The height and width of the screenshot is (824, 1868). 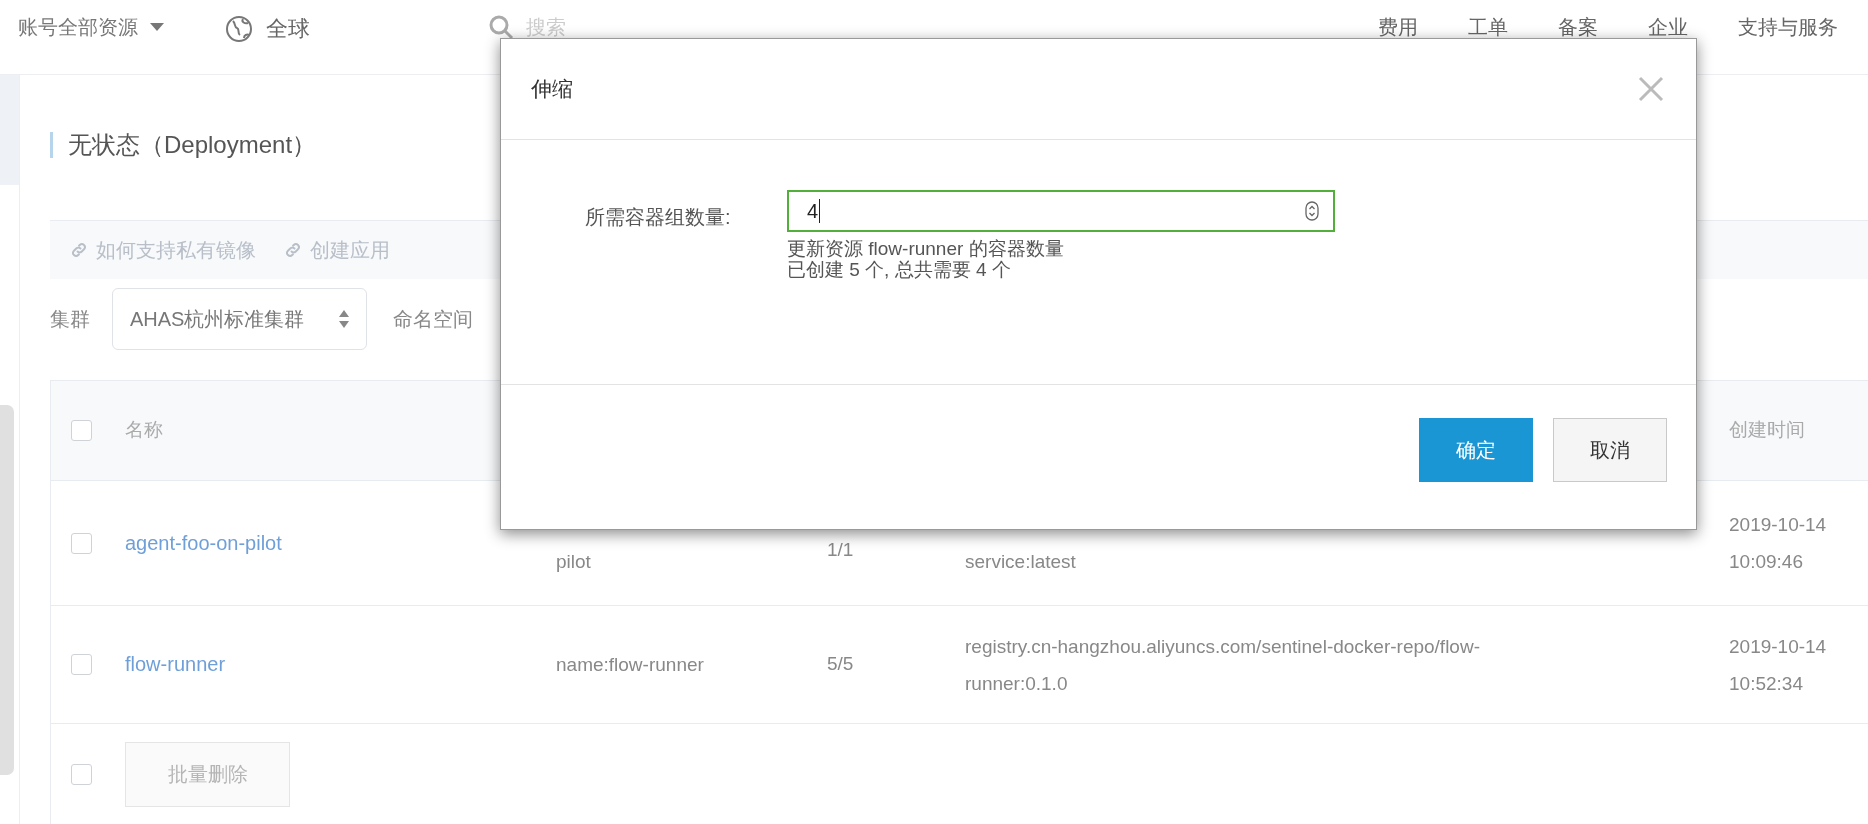 What do you see at coordinates (1610, 450) in the screenshot?
I see `cancel-button: 取消` at bounding box center [1610, 450].